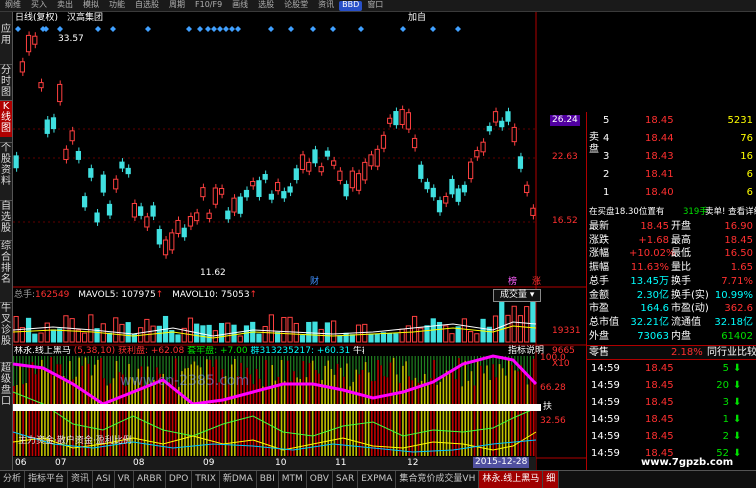  Describe the element at coordinates (147, 5) in the screenshot. I see `menu-item: 自选股` at that location.